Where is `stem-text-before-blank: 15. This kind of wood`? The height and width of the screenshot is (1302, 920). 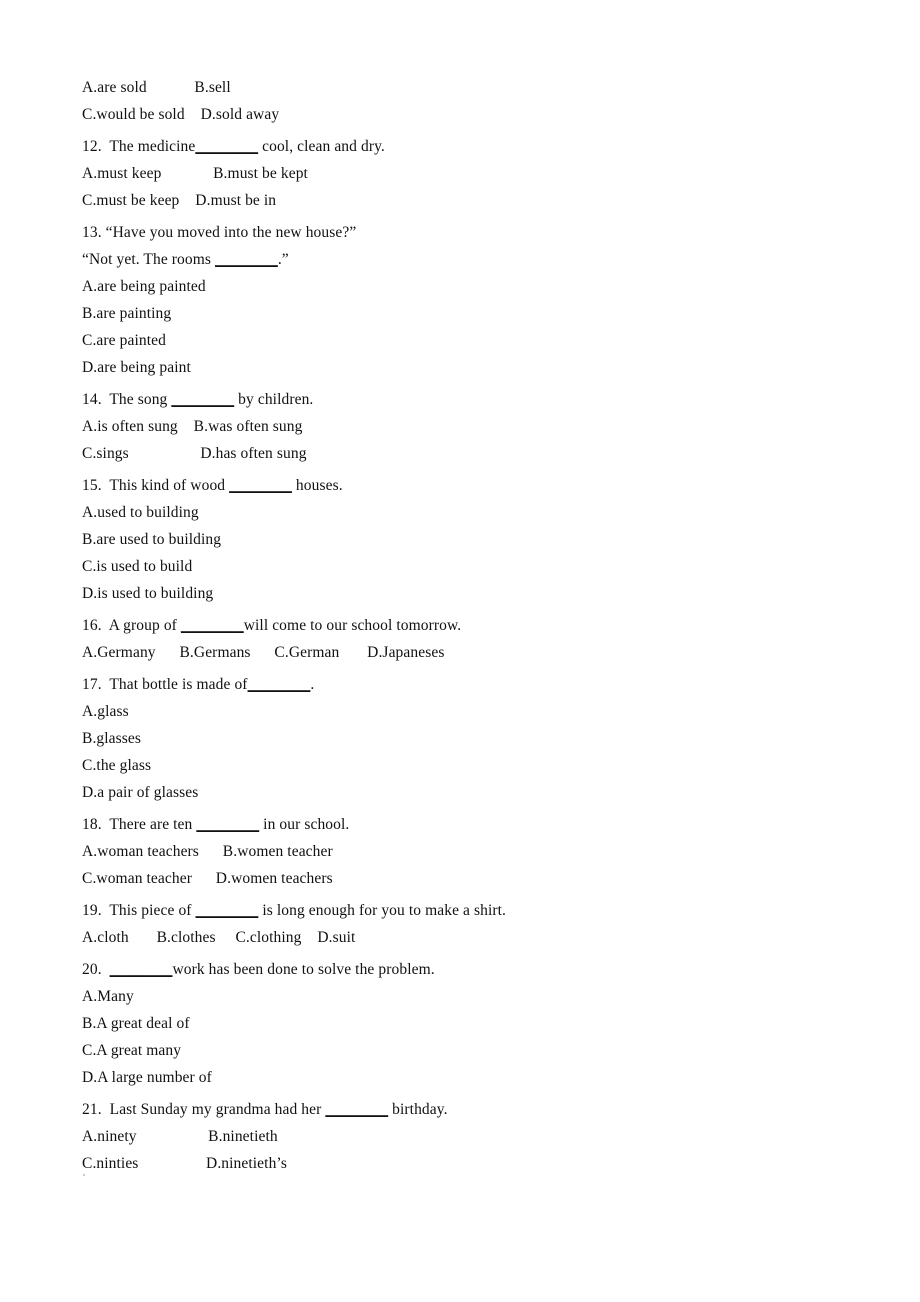
stem-text-before-blank: 15. This kind of wood is located at coordinates (156, 485).